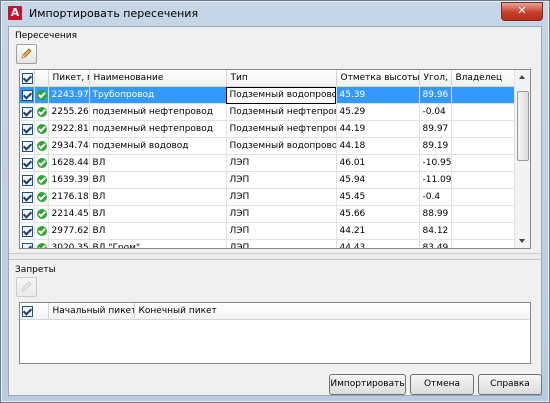 The height and width of the screenshot is (403, 550). I want to click on angle-cell: 89.97, so click(435, 129).